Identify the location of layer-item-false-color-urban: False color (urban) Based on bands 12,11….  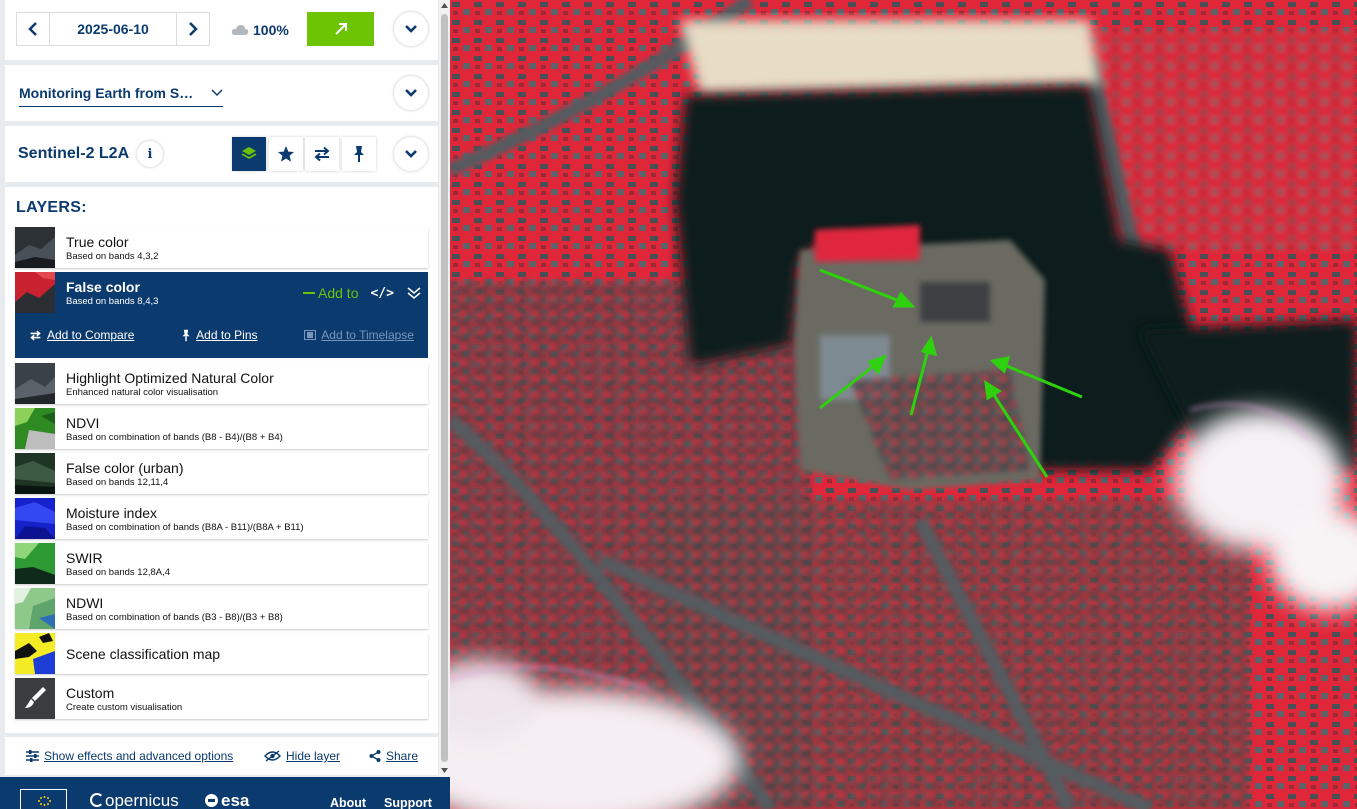
(221, 473).